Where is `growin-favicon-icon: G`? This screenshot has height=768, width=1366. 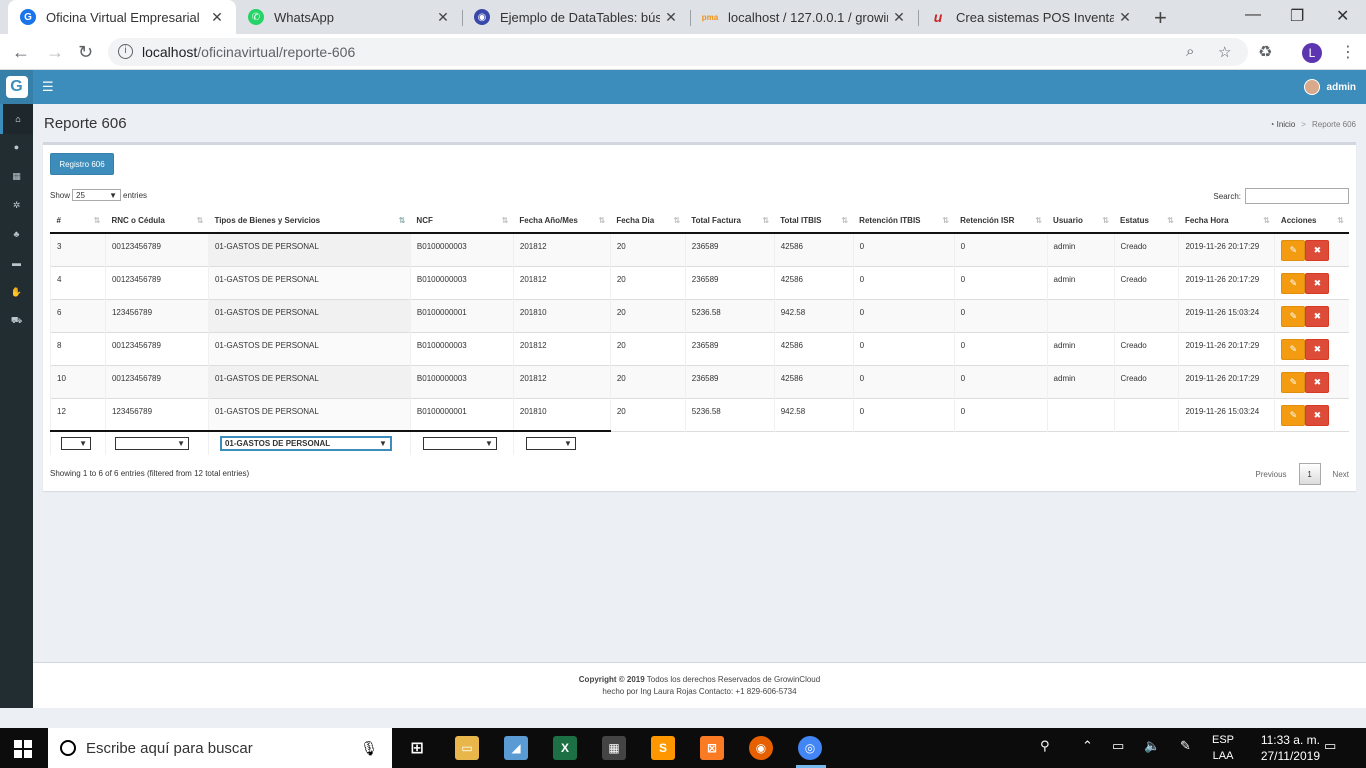 growin-favicon-icon: G is located at coordinates (28, 17).